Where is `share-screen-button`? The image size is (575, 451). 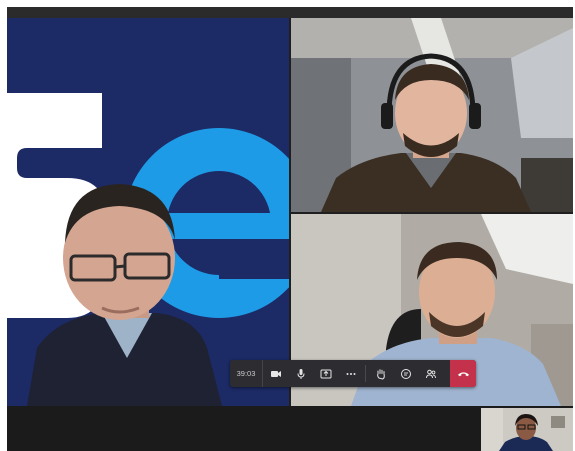
share-screen-button is located at coordinates (325, 373).